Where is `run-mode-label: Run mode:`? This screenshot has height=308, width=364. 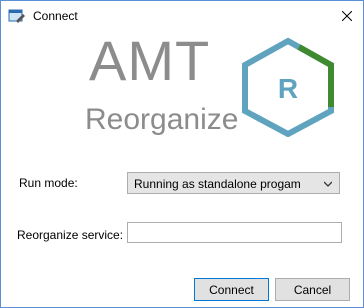 run-mode-label: Run mode: is located at coordinates (48, 183).